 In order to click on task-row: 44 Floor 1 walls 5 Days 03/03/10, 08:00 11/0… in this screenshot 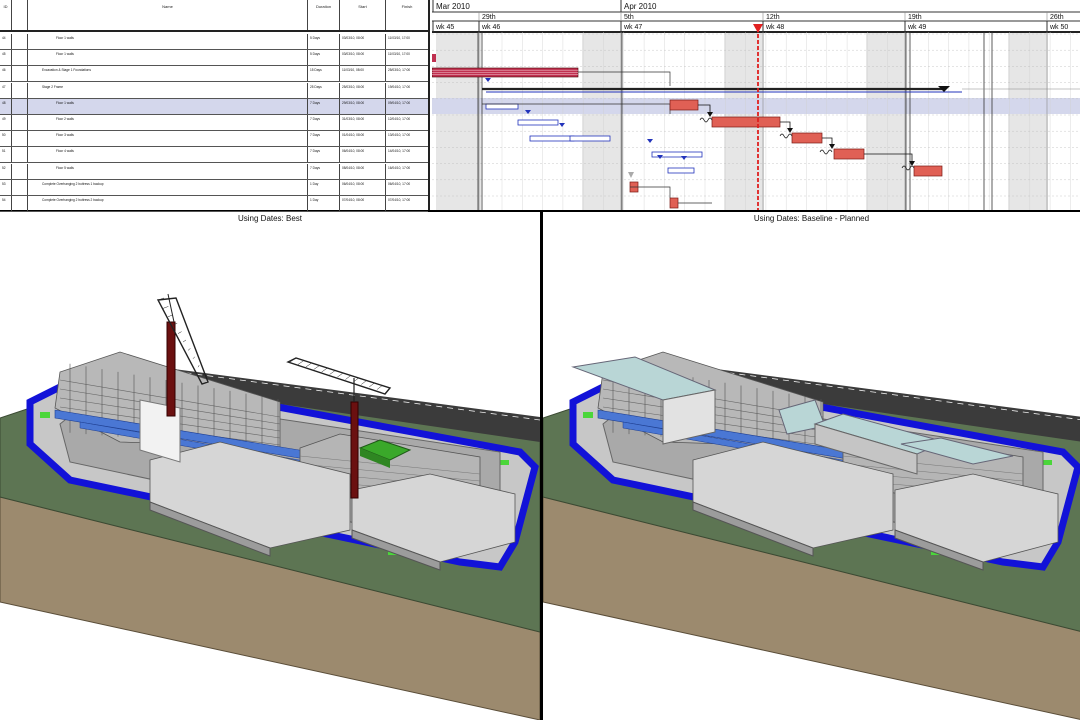, I will do `click(214, 42)`.